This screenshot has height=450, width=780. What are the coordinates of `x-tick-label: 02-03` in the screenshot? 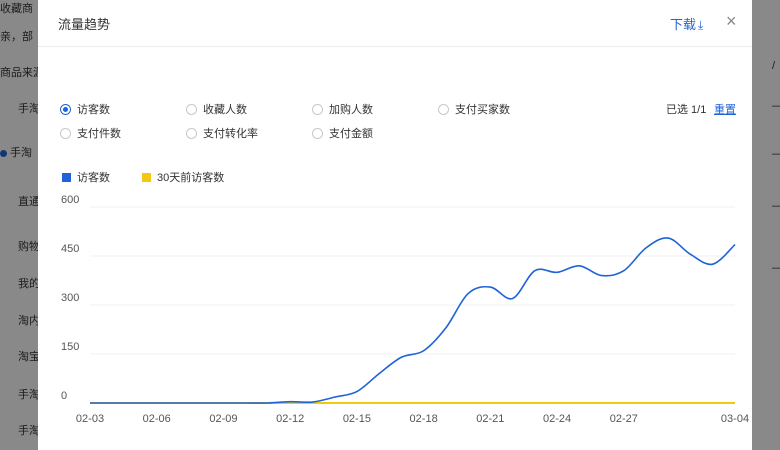 It's located at (90, 419).